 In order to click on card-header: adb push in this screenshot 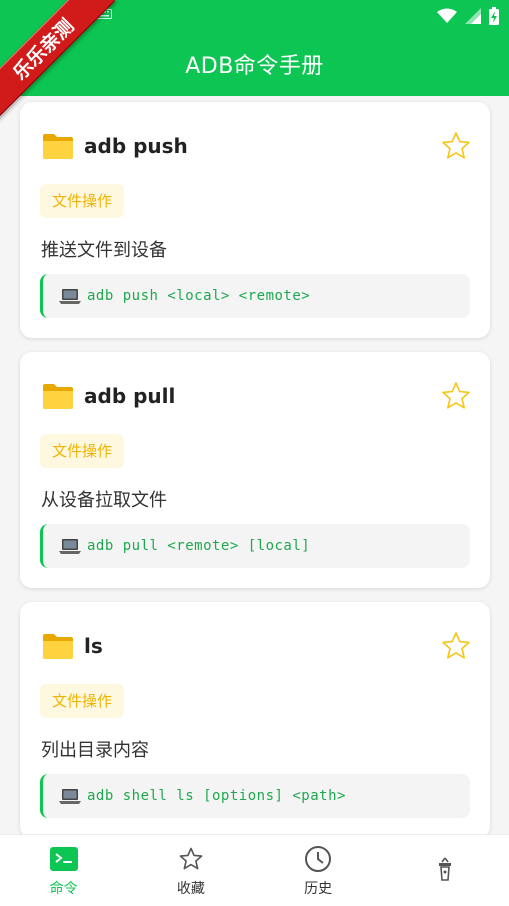, I will do `click(115, 146)`.